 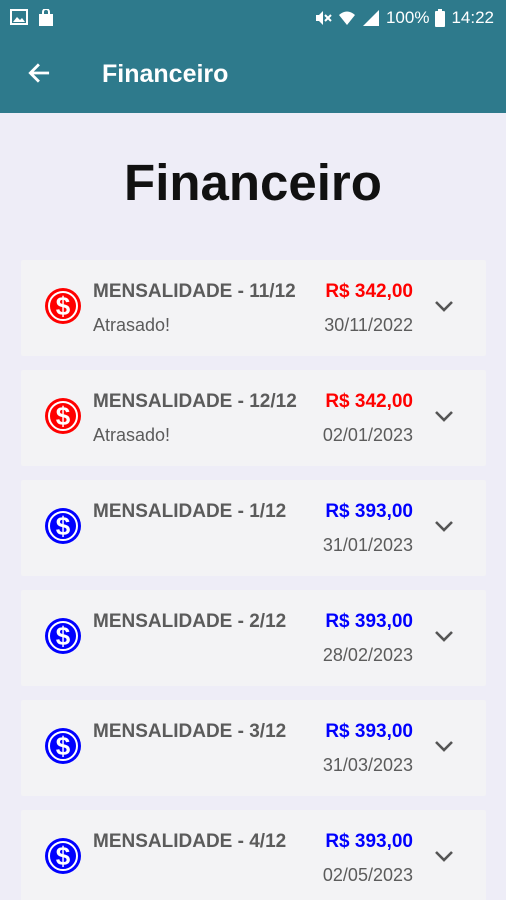 What do you see at coordinates (367, 545) in the screenshot?
I see `payment-due-date: 31/01/2023` at bounding box center [367, 545].